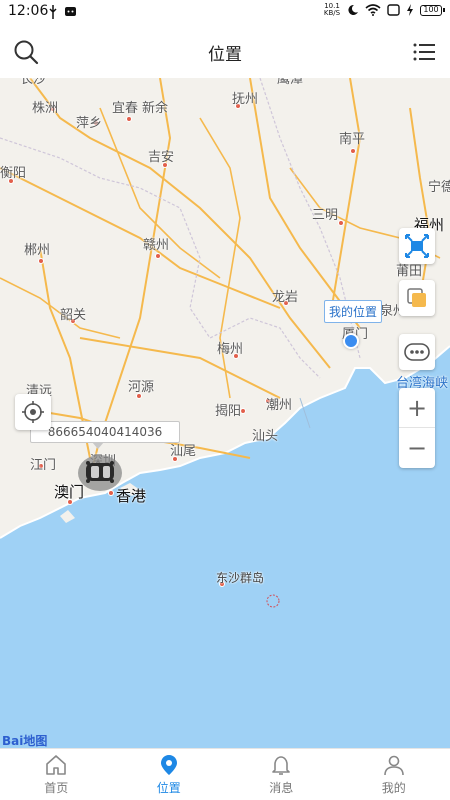 Image resolution: width=450 pixels, height=800 pixels. I want to click on layers-button, so click(417, 298).